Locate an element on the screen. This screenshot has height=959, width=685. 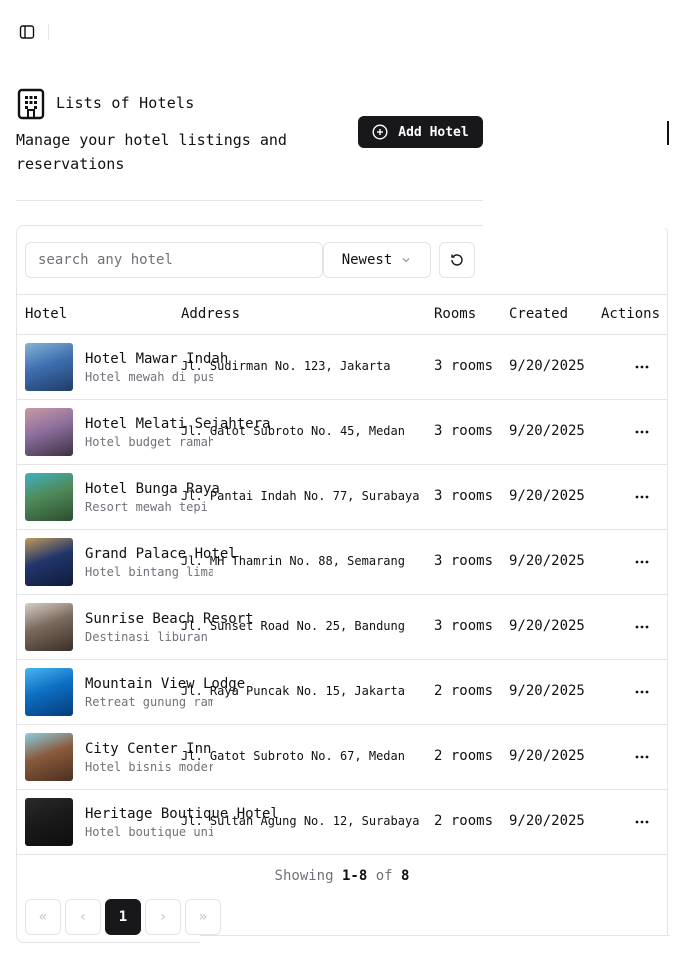
column-header-rooms: Rooms is located at coordinates (455, 314).